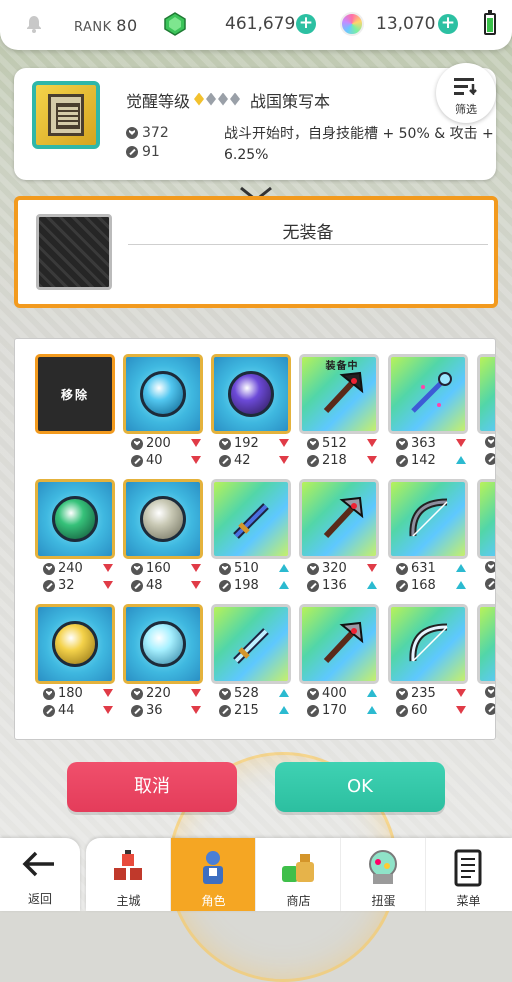 This screenshot has height=982, width=512. What do you see at coordinates (344, 693) in the screenshot?
I see `item-hp: 400` at bounding box center [344, 693].